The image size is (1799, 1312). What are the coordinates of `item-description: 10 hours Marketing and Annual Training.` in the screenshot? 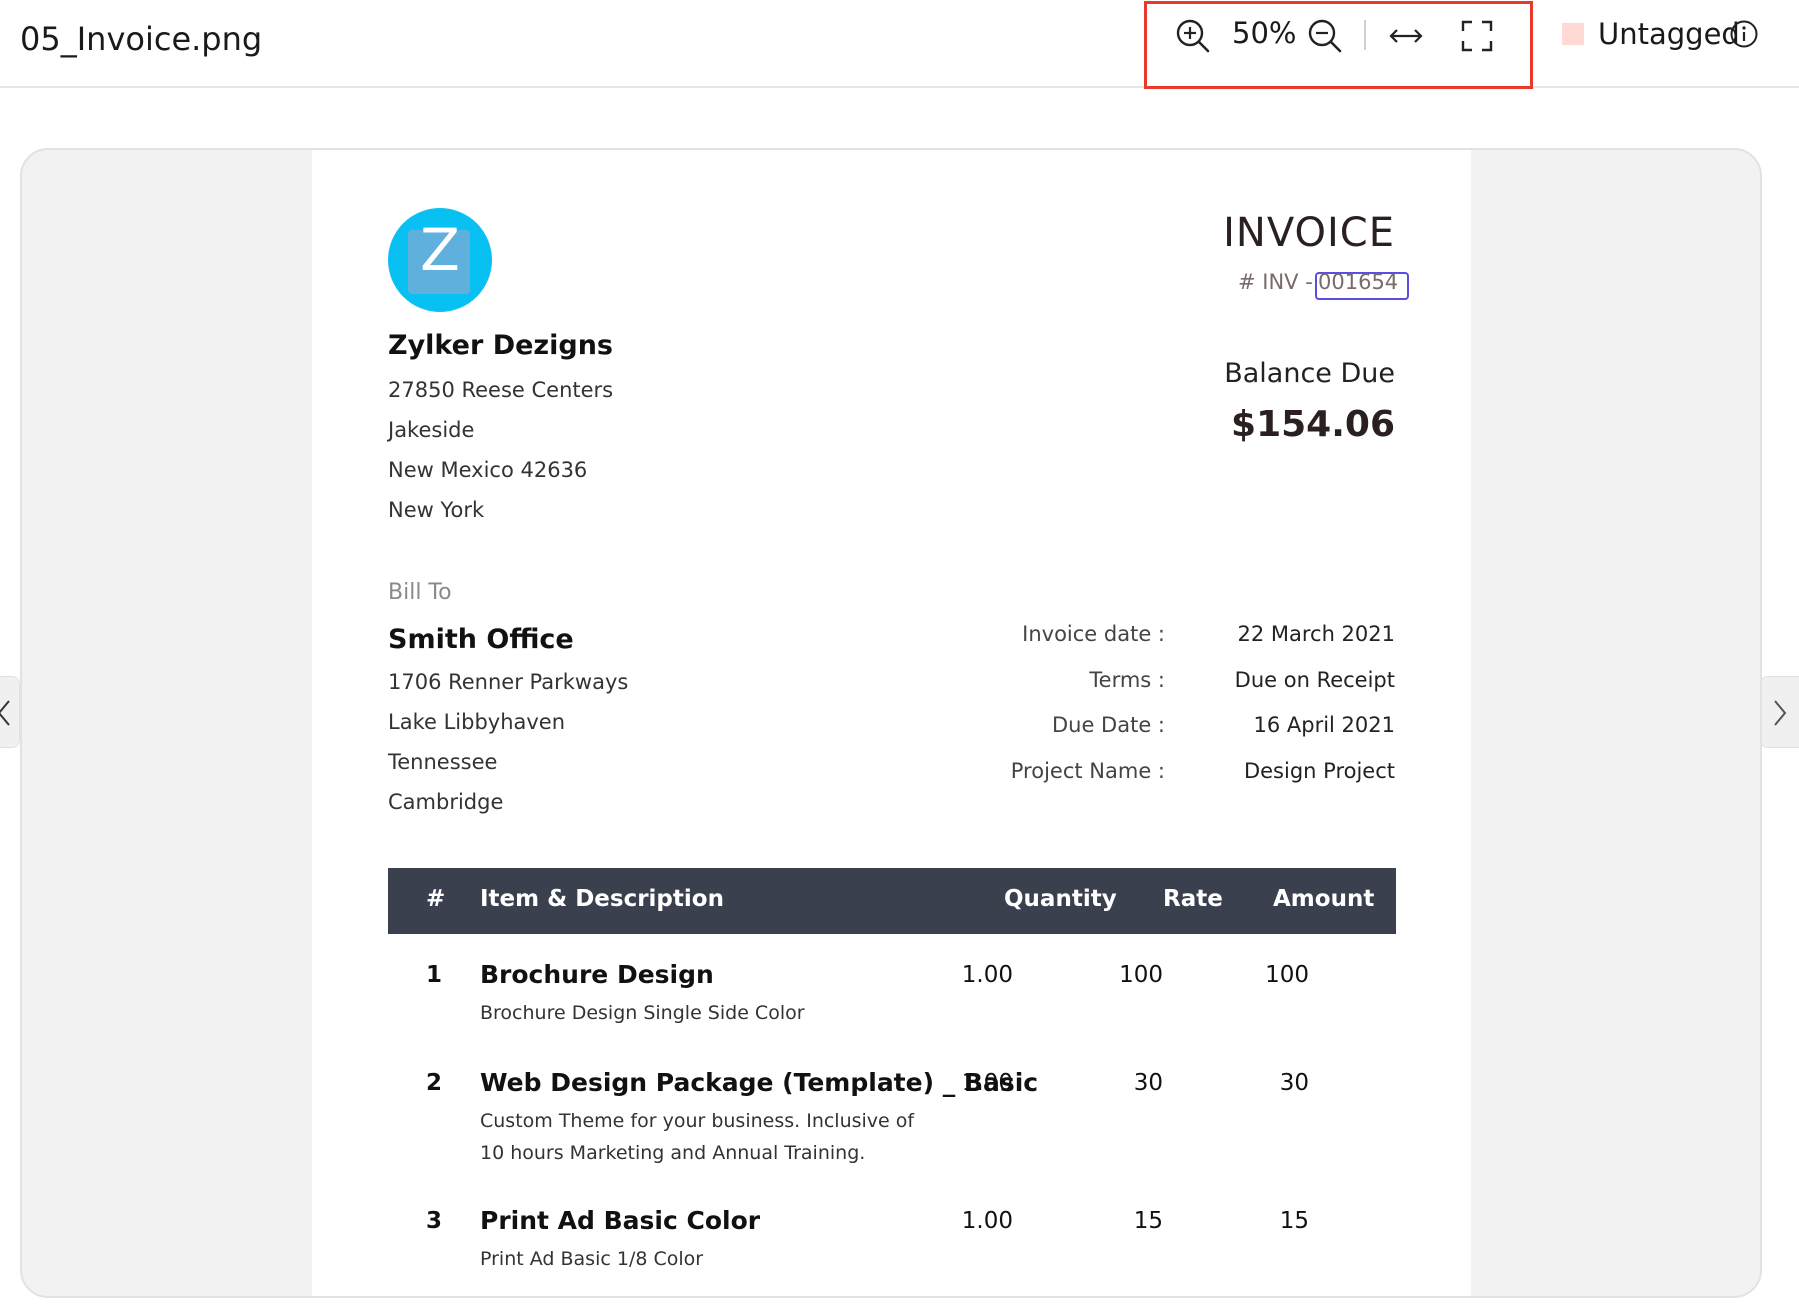 It's located at (673, 1153).